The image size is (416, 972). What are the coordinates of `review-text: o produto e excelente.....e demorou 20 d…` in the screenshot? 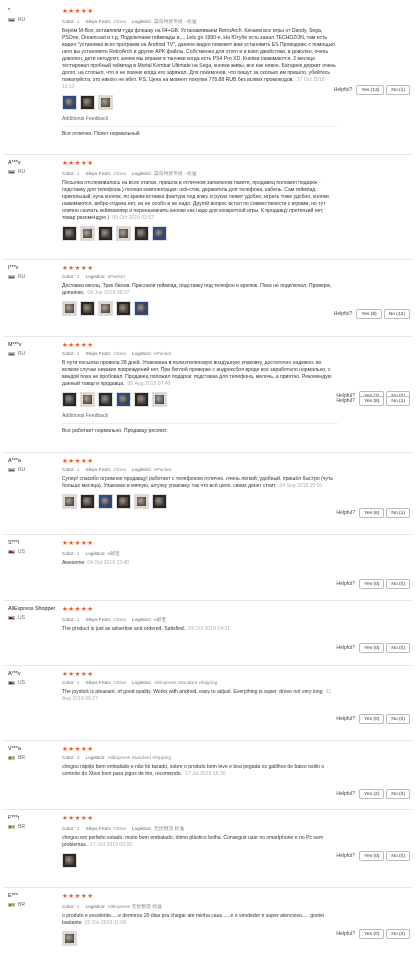 It's located at (200, 920).